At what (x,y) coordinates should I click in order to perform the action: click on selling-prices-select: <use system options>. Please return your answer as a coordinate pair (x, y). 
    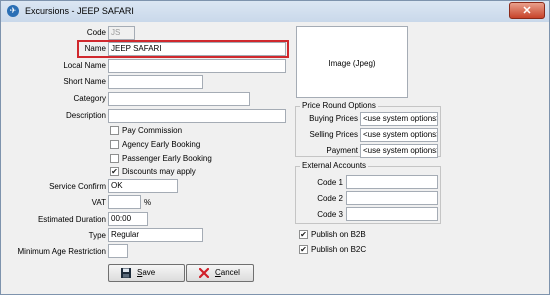
    Looking at the image, I should click on (399, 135).